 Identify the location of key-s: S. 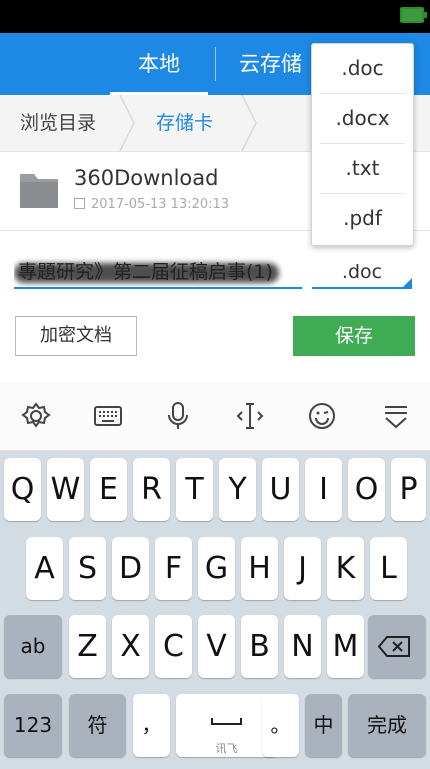
(87, 568).